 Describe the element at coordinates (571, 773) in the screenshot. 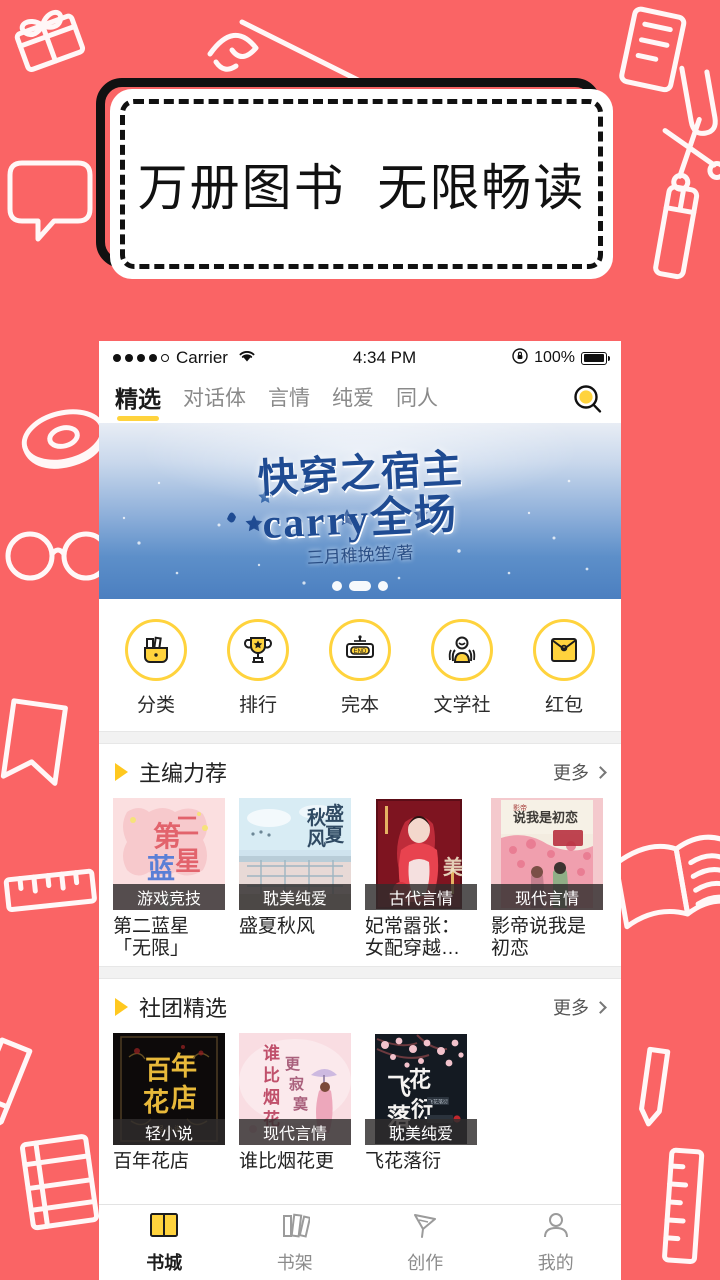

I see `section-more-label: 更多` at that location.